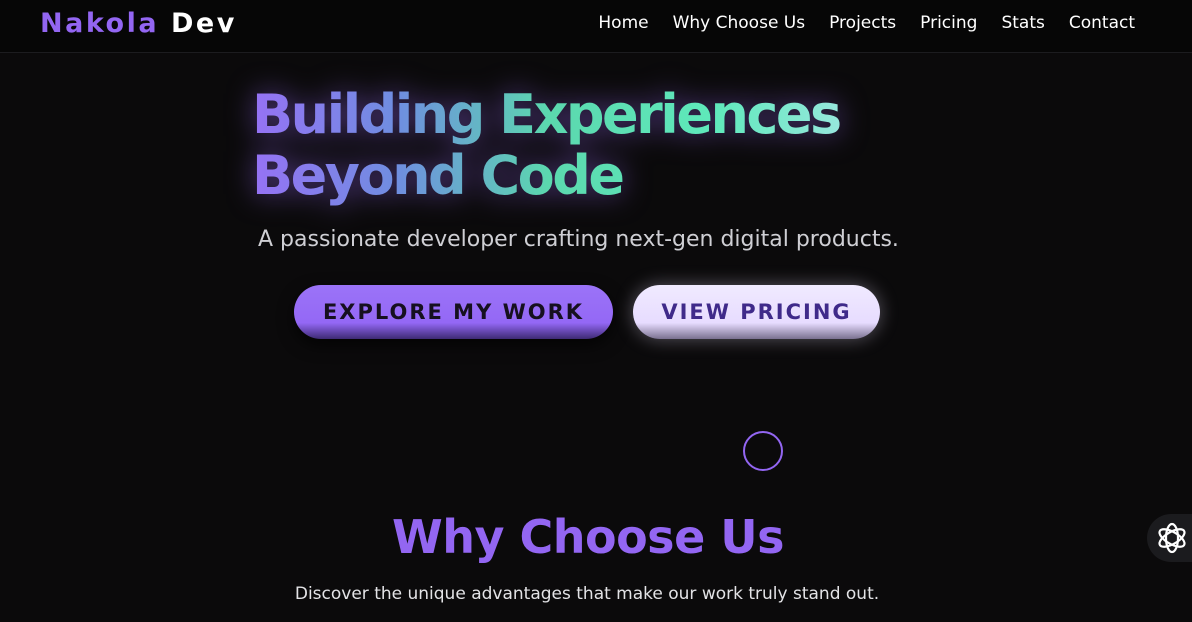  I want to click on chat-widget-button, so click(1169, 538).